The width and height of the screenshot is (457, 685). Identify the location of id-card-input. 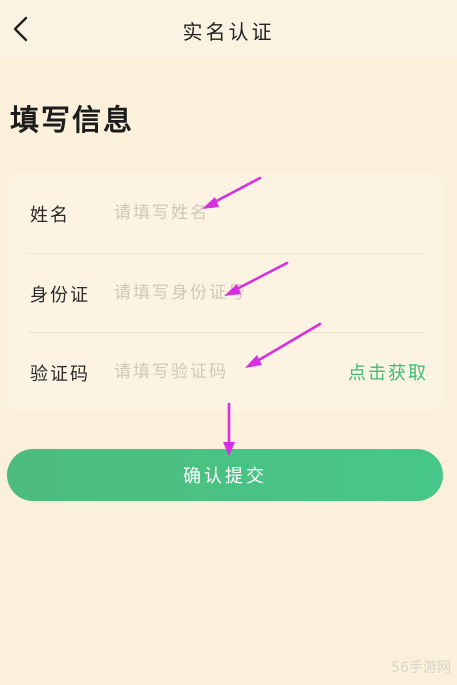
(214, 293).